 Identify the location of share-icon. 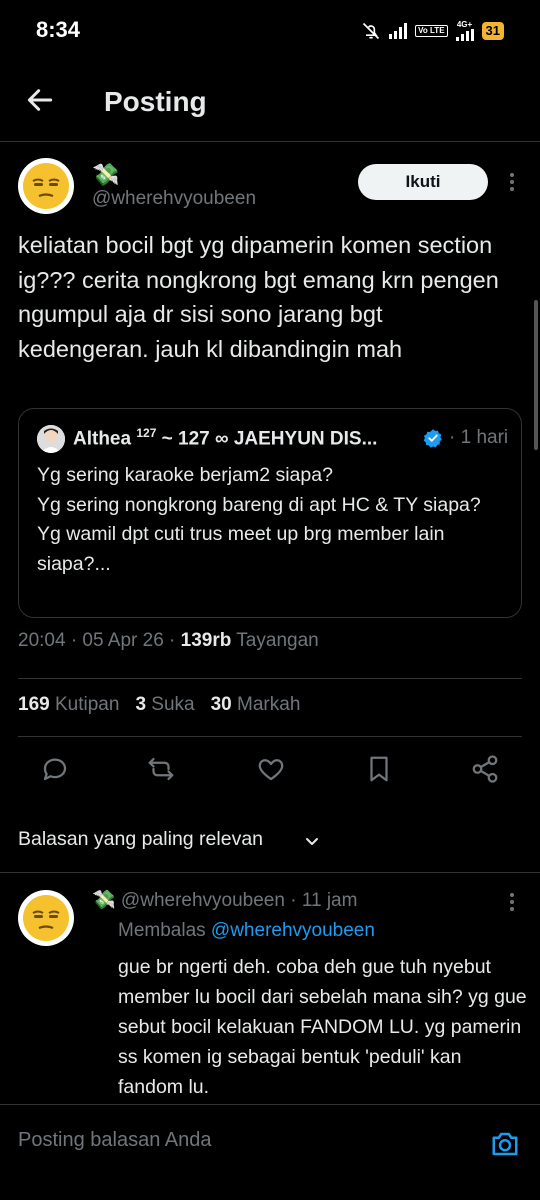
(485, 769).